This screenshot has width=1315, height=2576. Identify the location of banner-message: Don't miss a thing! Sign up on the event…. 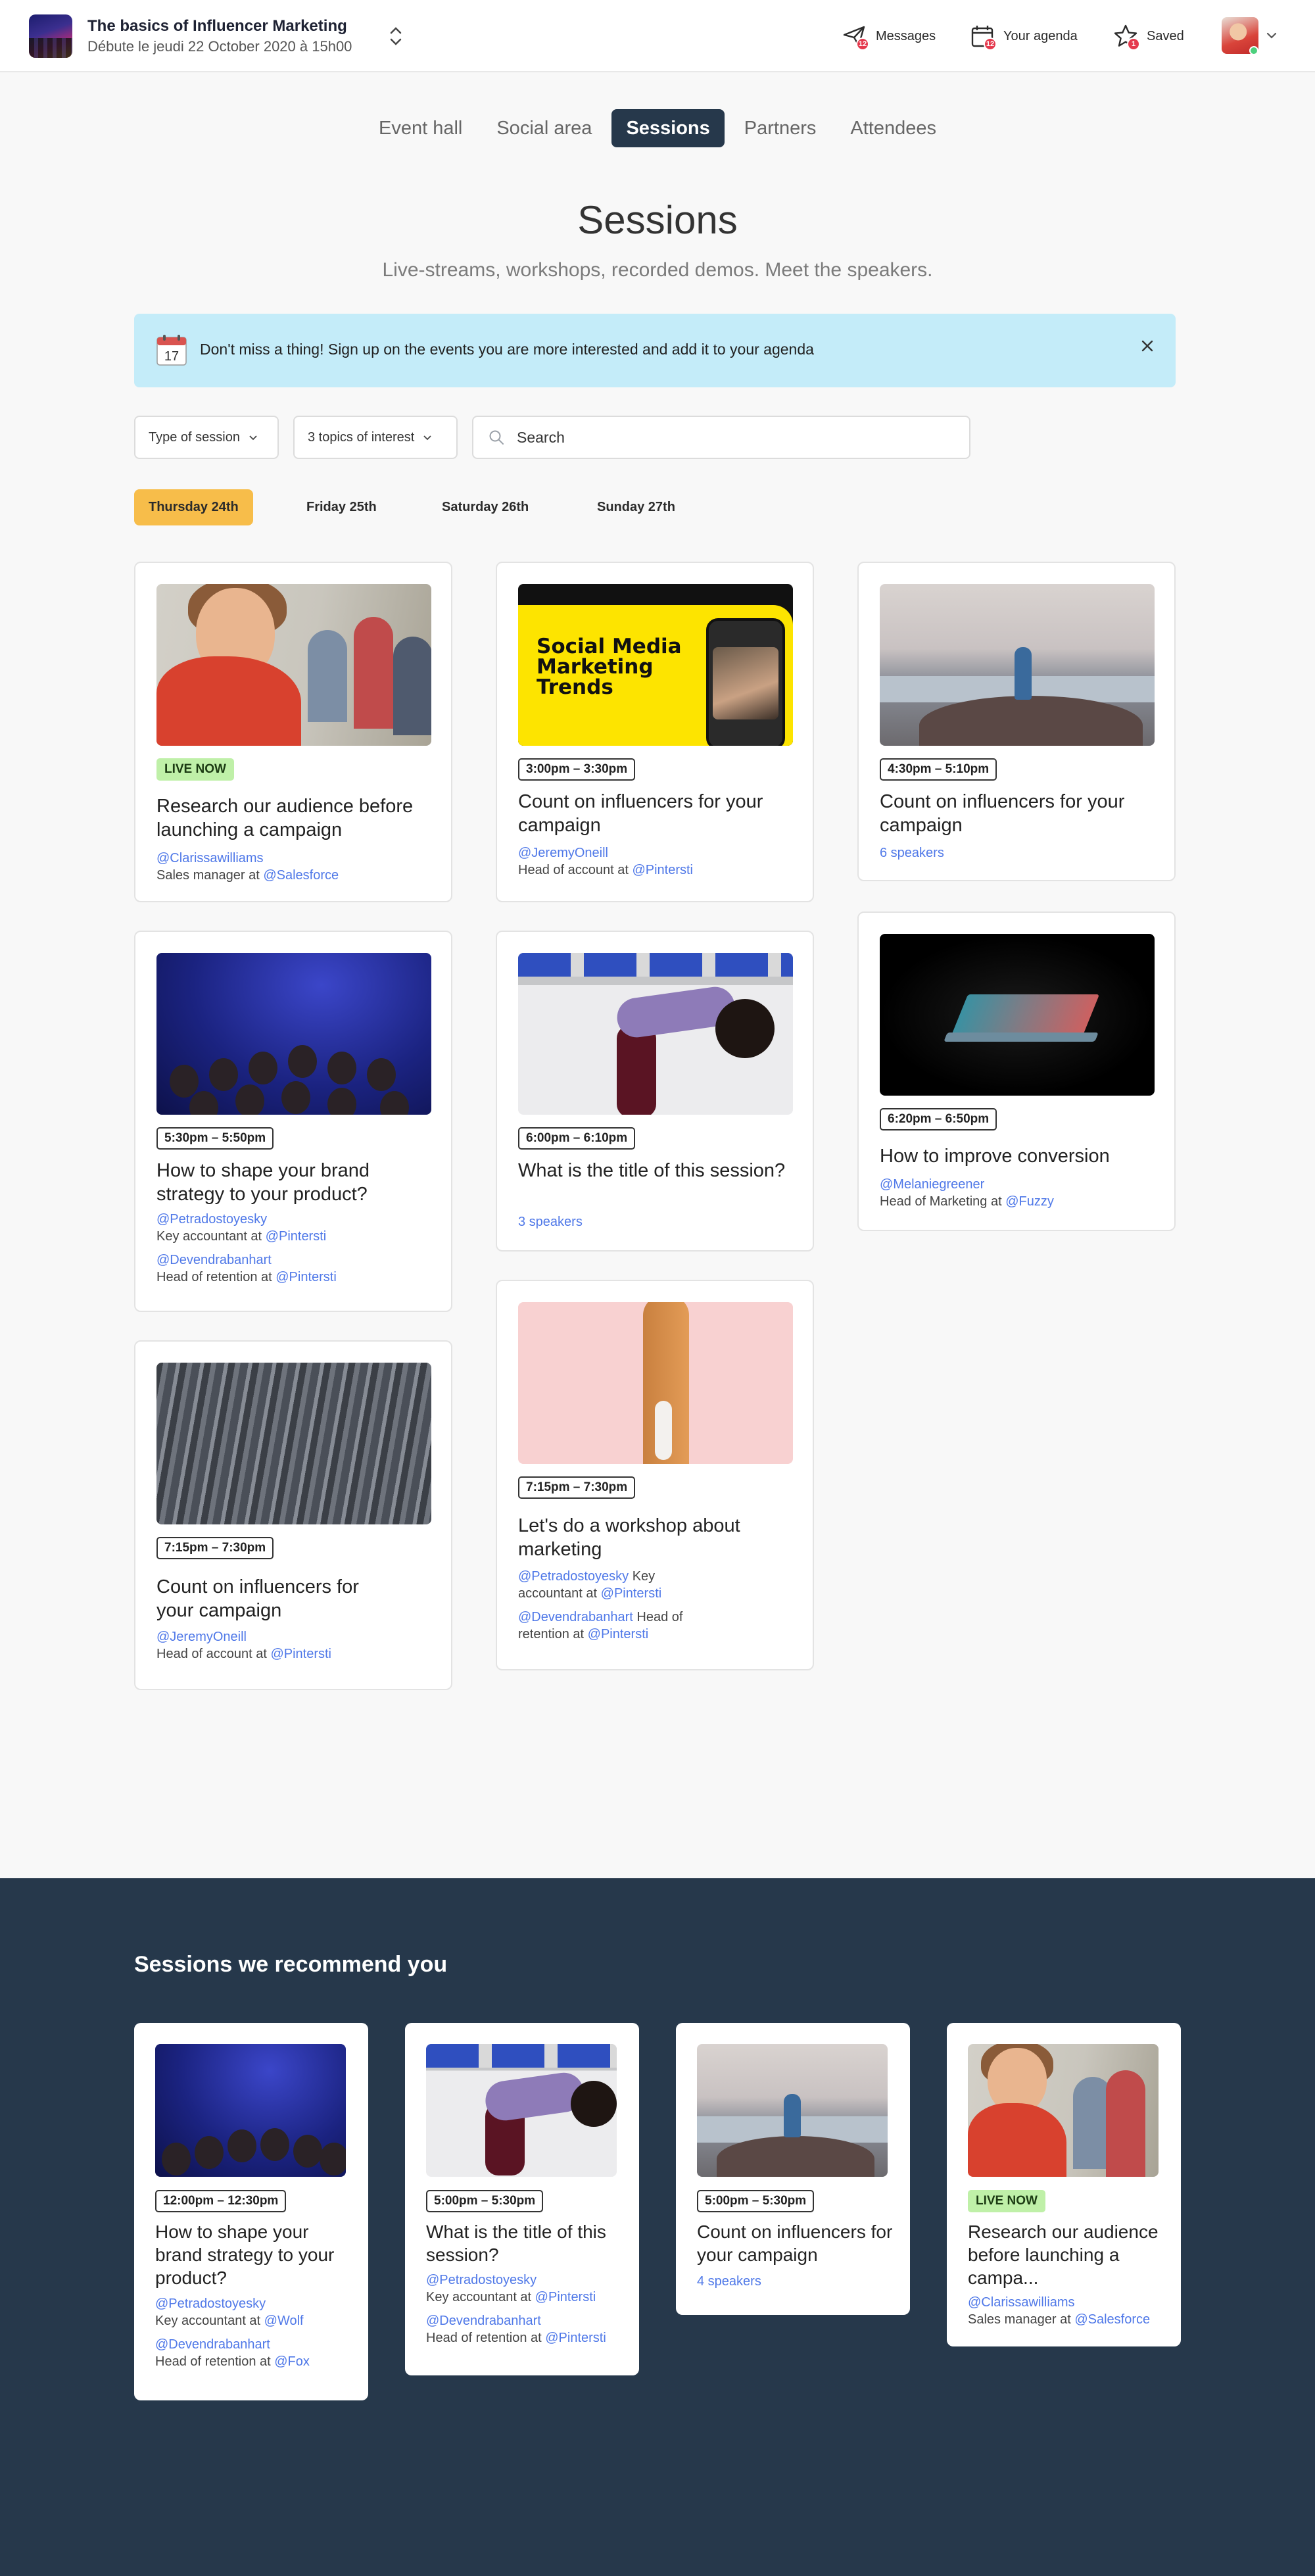
(507, 349).